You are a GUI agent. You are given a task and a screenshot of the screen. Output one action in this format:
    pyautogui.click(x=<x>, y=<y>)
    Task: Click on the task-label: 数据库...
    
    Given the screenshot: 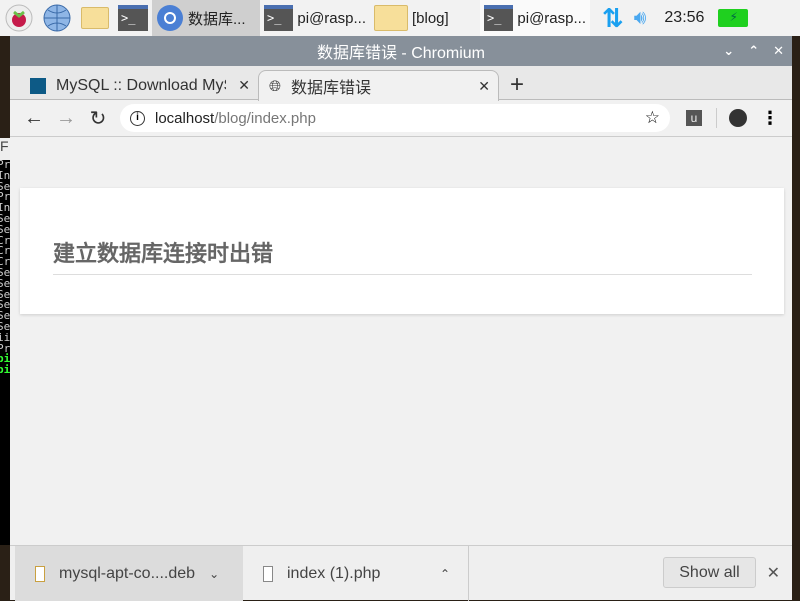 What is the action you would take?
    pyautogui.click(x=217, y=19)
    